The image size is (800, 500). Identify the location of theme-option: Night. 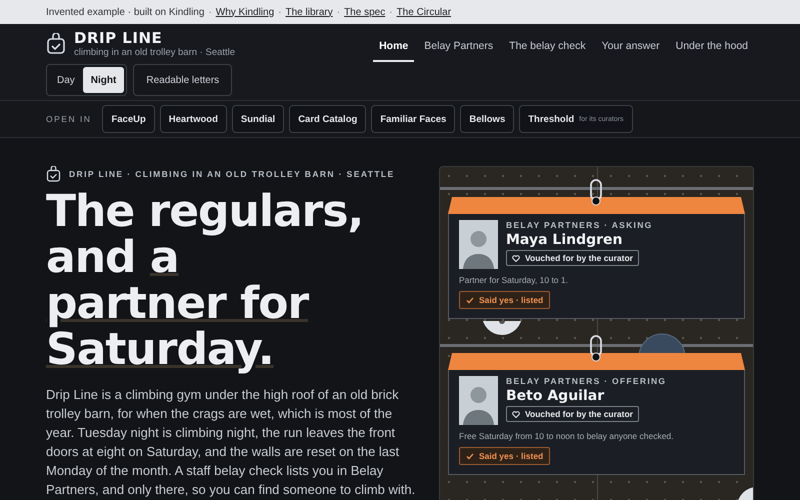
(103, 80).